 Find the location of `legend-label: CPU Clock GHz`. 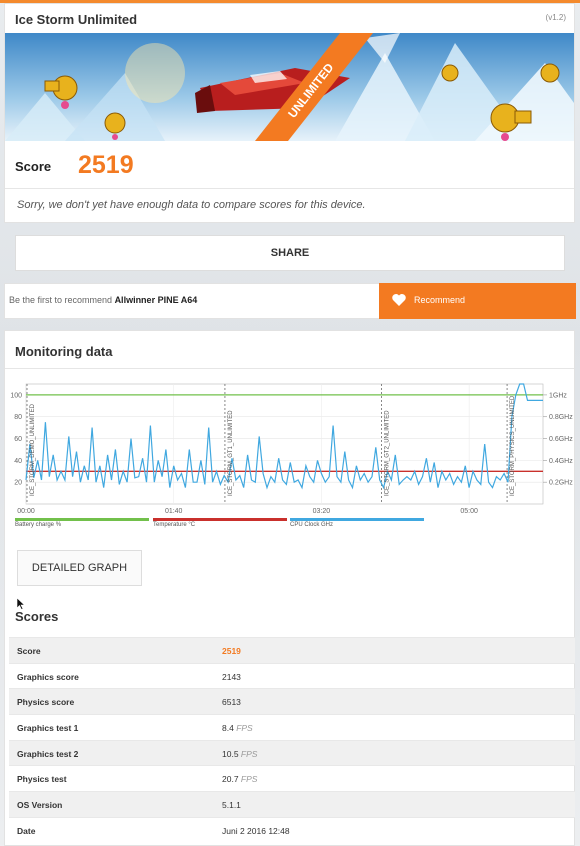

legend-label: CPU Clock GHz is located at coordinates (312, 525).